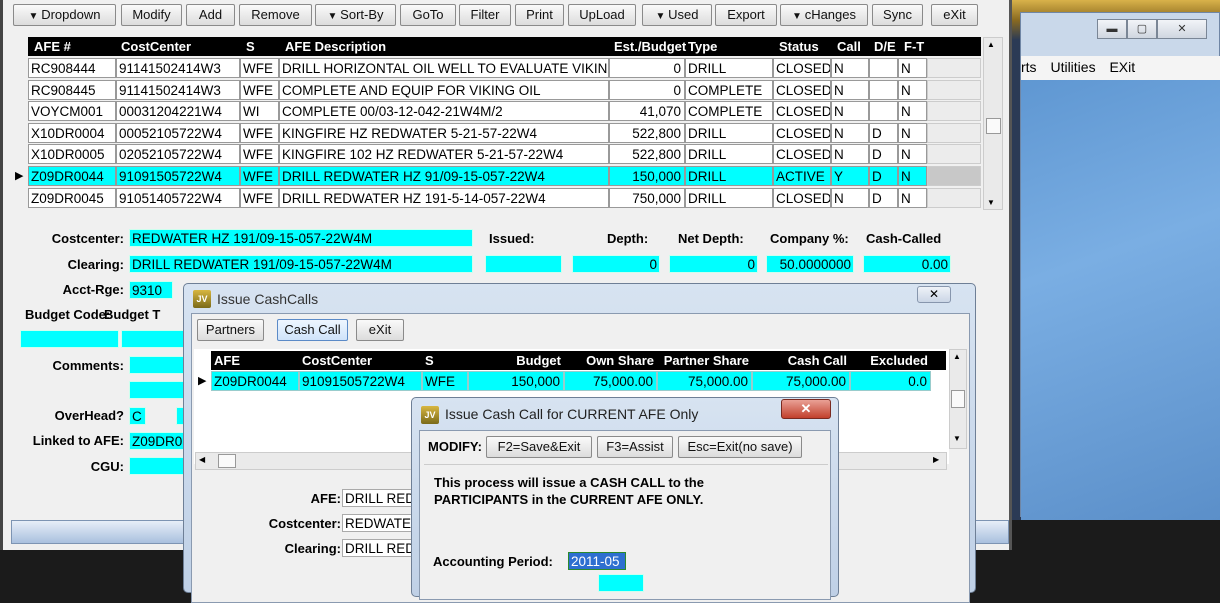 The height and width of the screenshot is (603, 1220). Describe the element at coordinates (907, 264) in the screenshot. I see `cash-called-field: 0.00` at that location.